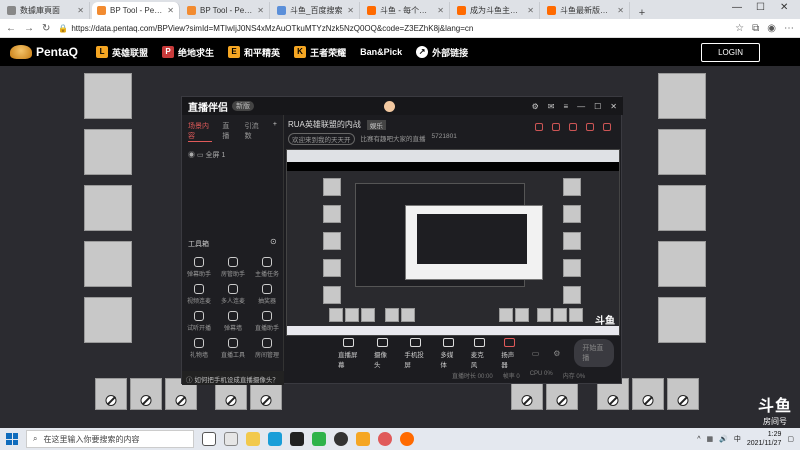  What do you see at coordinates (737, 439) in the screenshot?
I see `input-method-icon: 中` at bounding box center [737, 439].